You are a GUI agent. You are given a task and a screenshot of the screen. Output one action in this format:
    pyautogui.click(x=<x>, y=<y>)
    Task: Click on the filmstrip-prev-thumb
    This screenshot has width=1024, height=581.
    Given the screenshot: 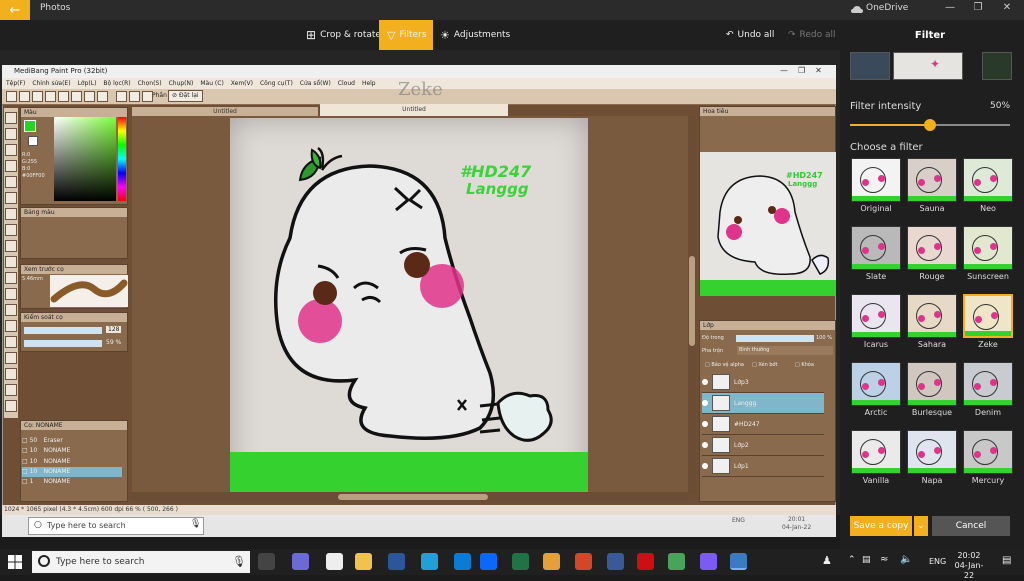 What is the action you would take?
    pyautogui.click(x=870, y=66)
    